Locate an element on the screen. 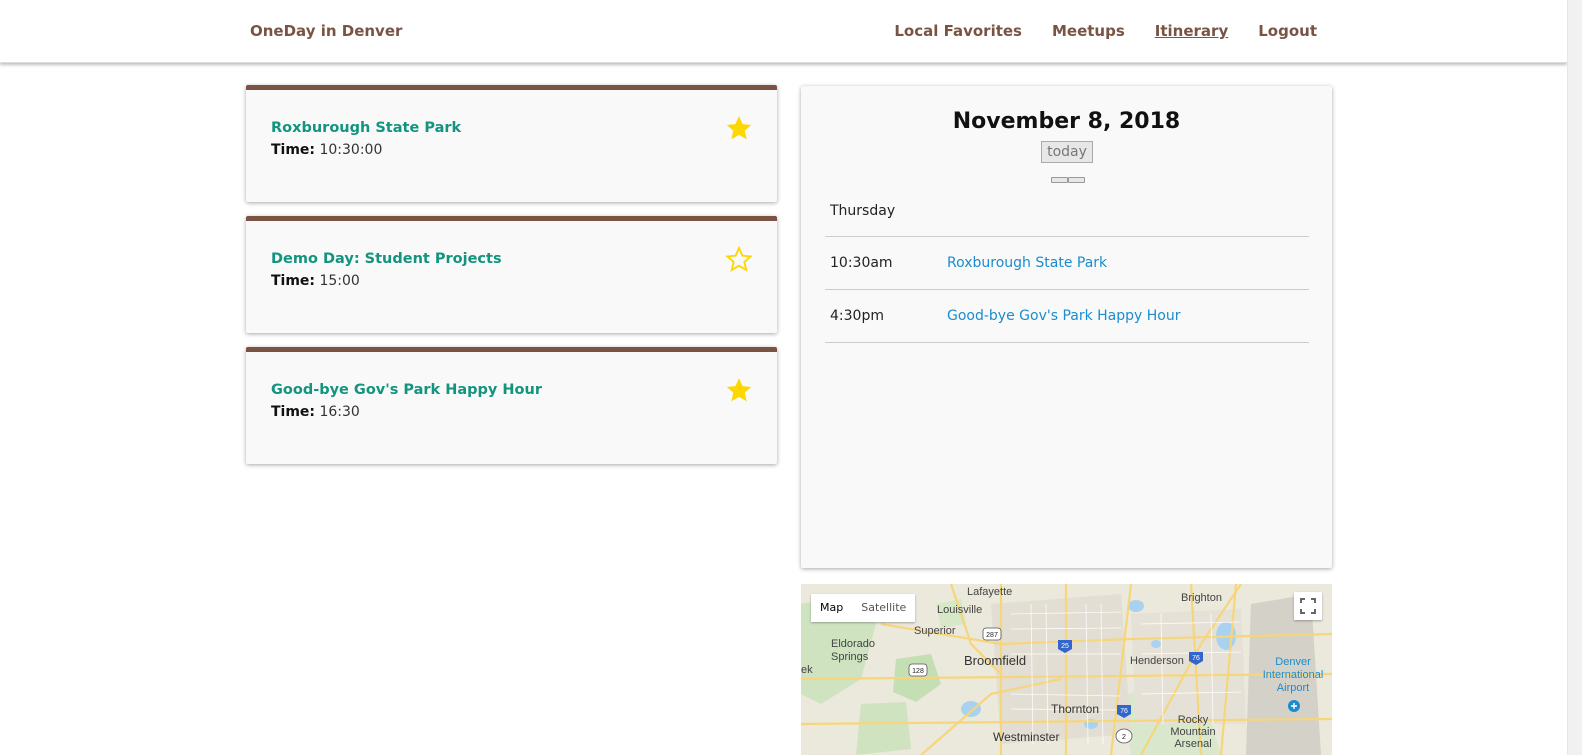 Image resolution: width=1582 pixels, height=755 pixels. map-label-brighton: Brighton is located at coordinates (1201, 598).